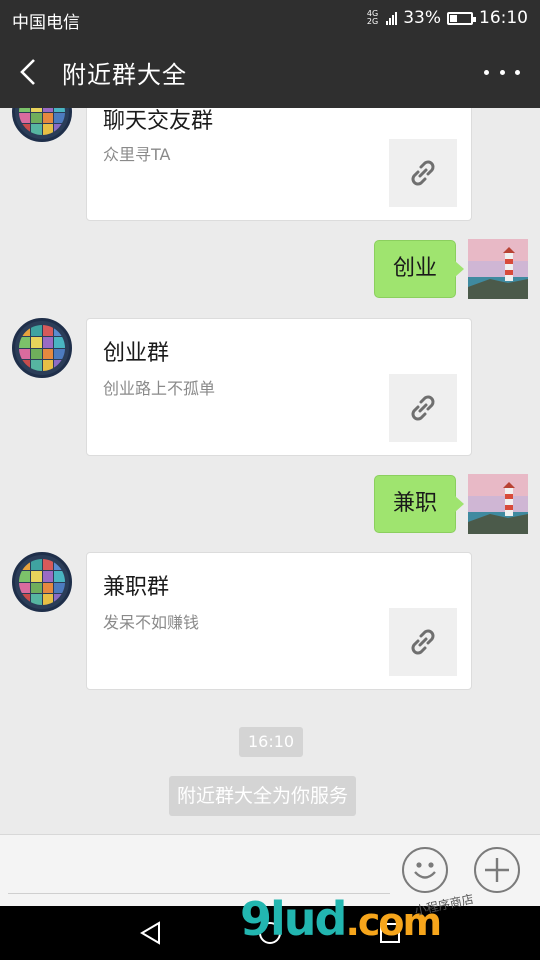 The width and height of the screenshot is (540, 960). I want to click on status-right: 4G 2G 33% 16:10, so click(447, 18).